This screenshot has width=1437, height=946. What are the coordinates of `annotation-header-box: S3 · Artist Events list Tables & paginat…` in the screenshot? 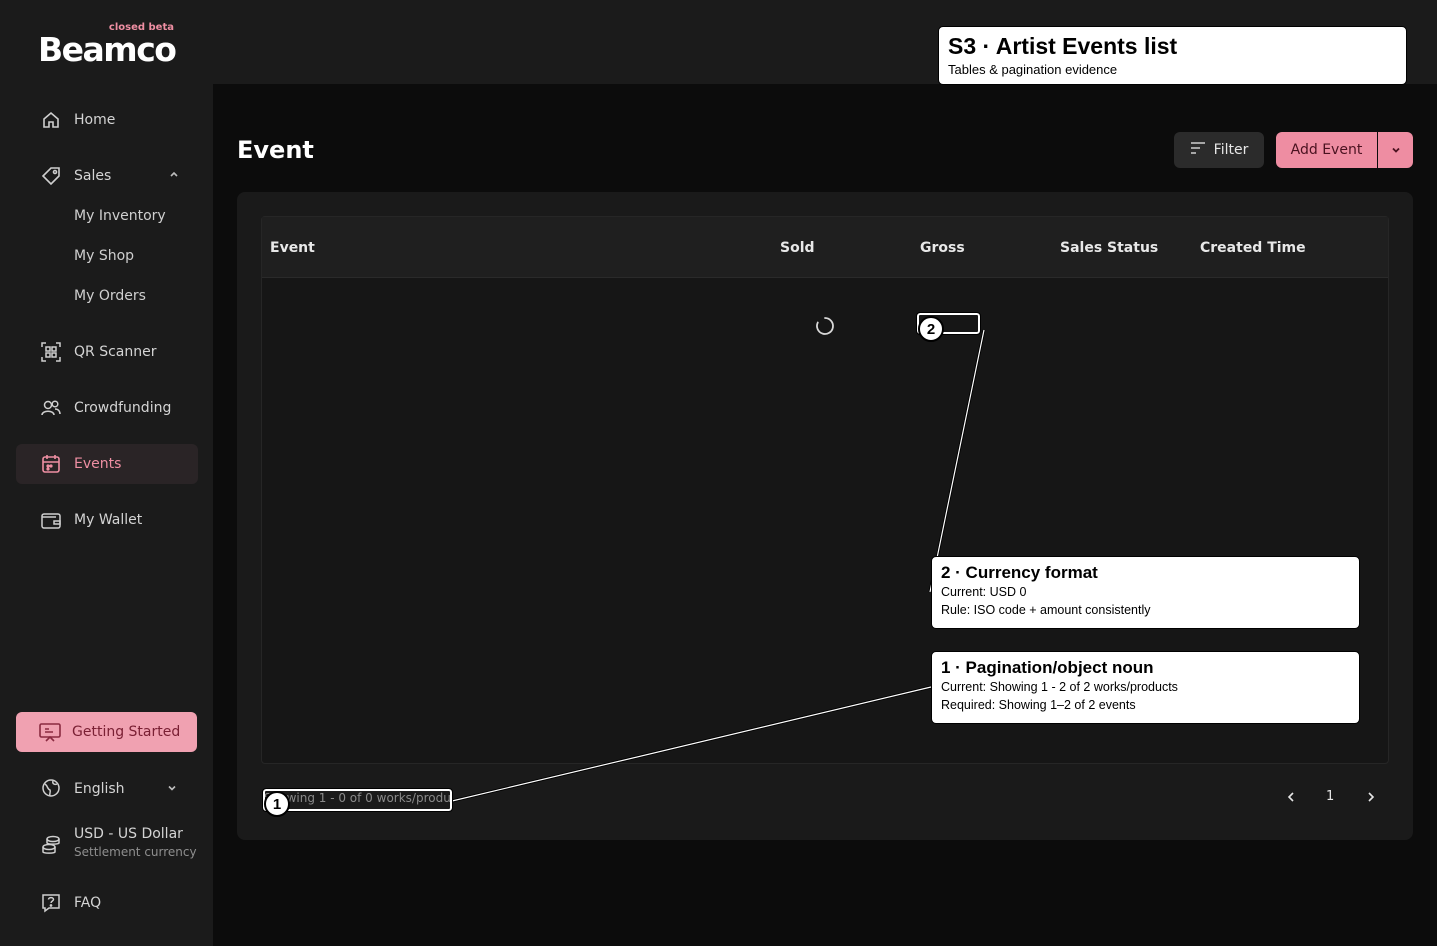 It's located at (1172, 55).